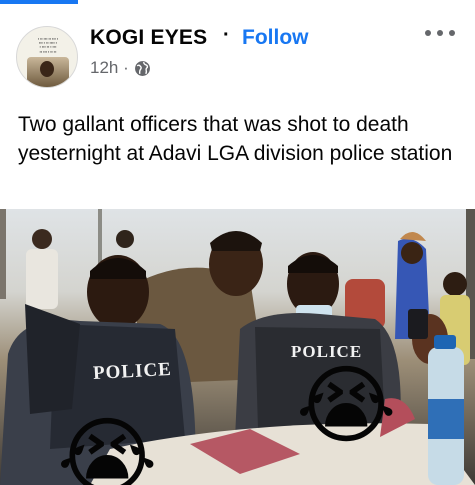  What do you see at coordinates (109, 68) in the screenshot?
I see `post-time: 12h ·` at bounding box center [109, 68].